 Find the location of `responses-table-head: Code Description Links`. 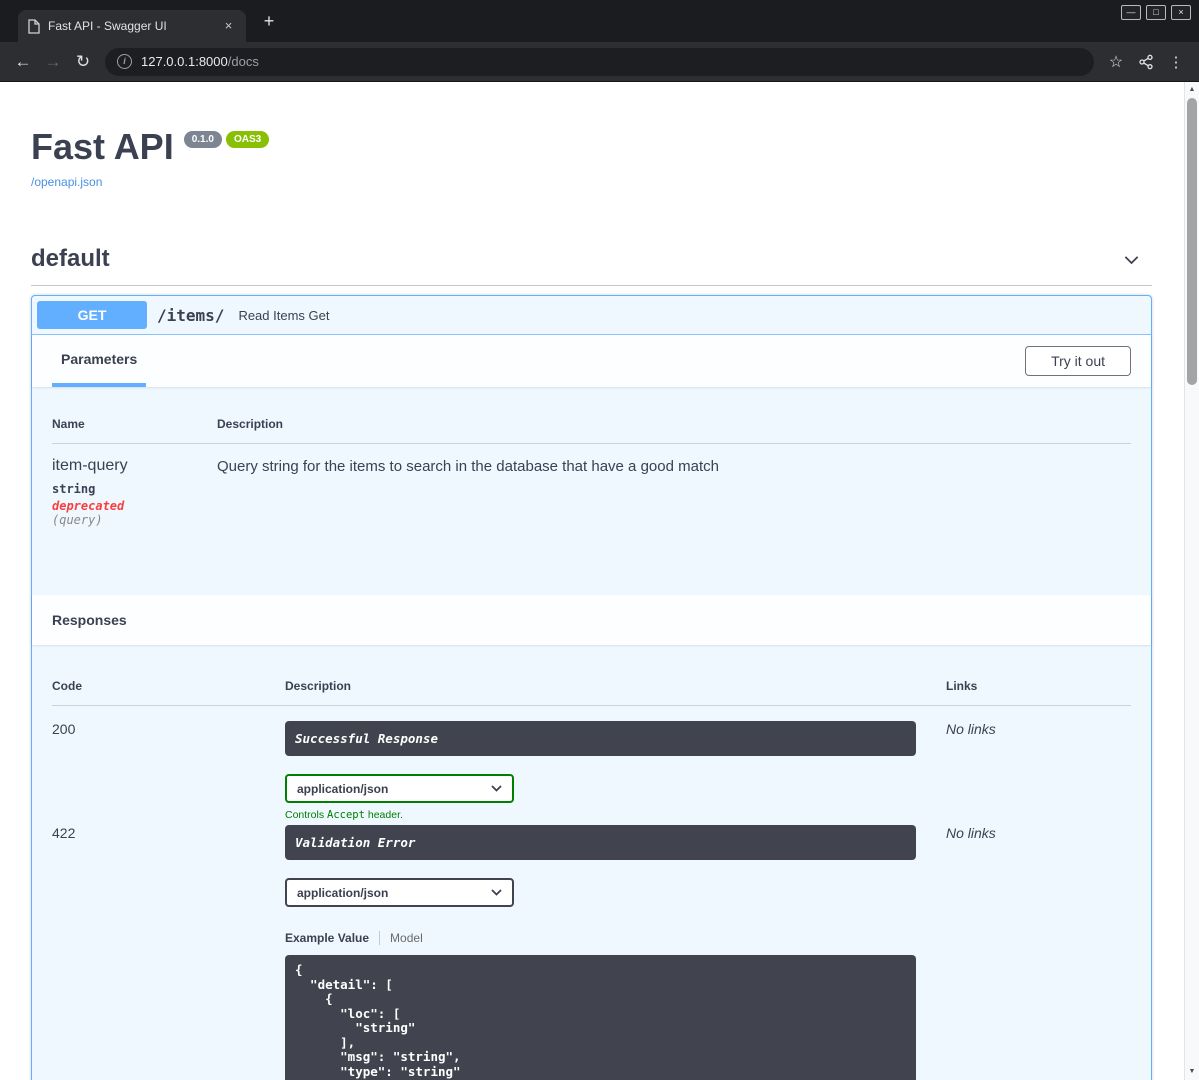

responses-table-head: Code Description Links is located at coordinates (591, 686).